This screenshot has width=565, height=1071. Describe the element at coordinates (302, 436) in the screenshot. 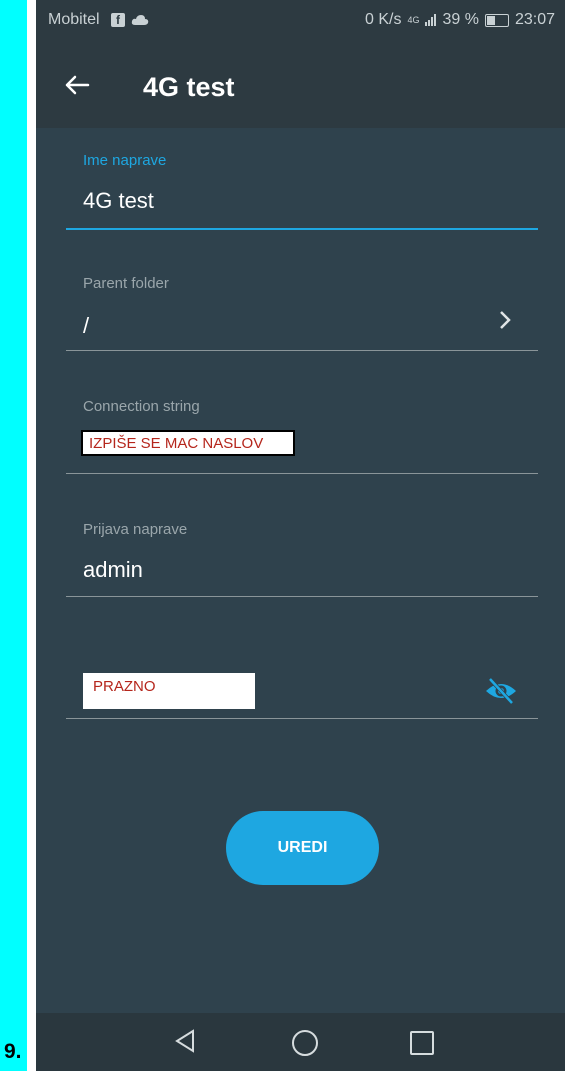

I see `connection-string-field: Connection string IZPIŠE SE MAC NASLOV` at that location.